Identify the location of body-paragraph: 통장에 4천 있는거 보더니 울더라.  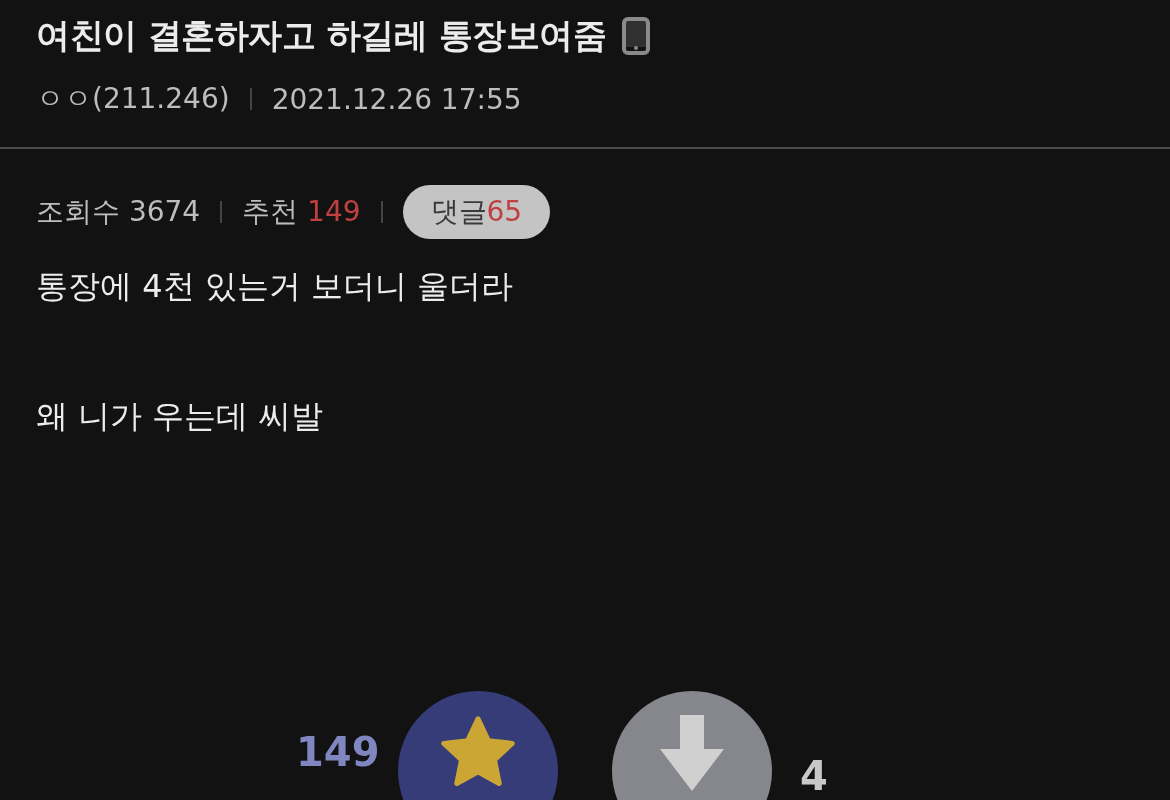
(275, 286).